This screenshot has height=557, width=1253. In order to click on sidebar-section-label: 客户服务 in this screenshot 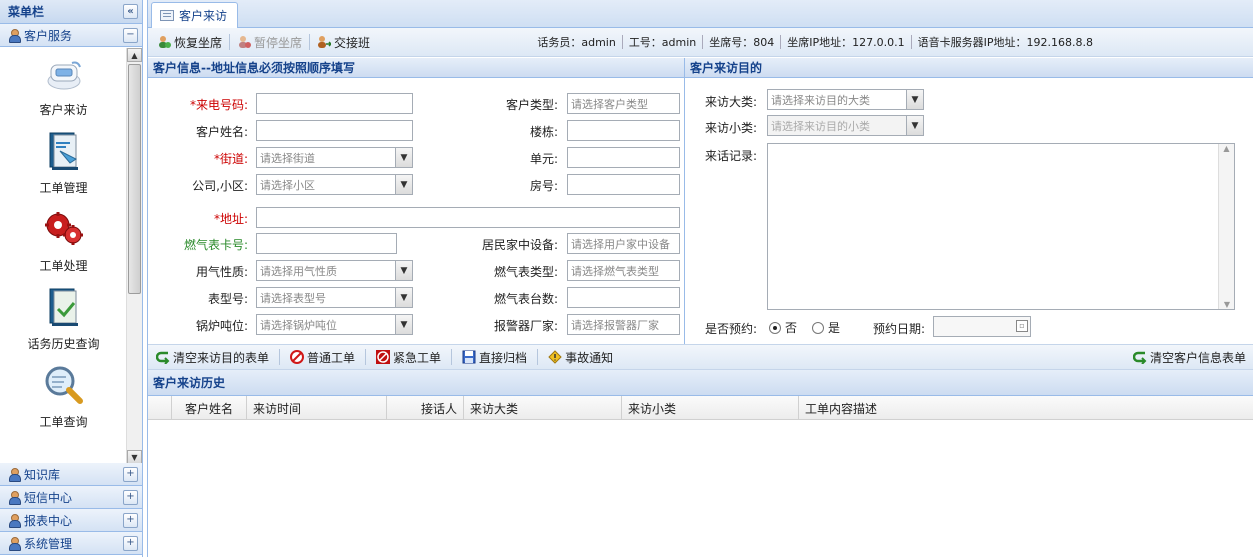, I will do `click(48, 35)`.